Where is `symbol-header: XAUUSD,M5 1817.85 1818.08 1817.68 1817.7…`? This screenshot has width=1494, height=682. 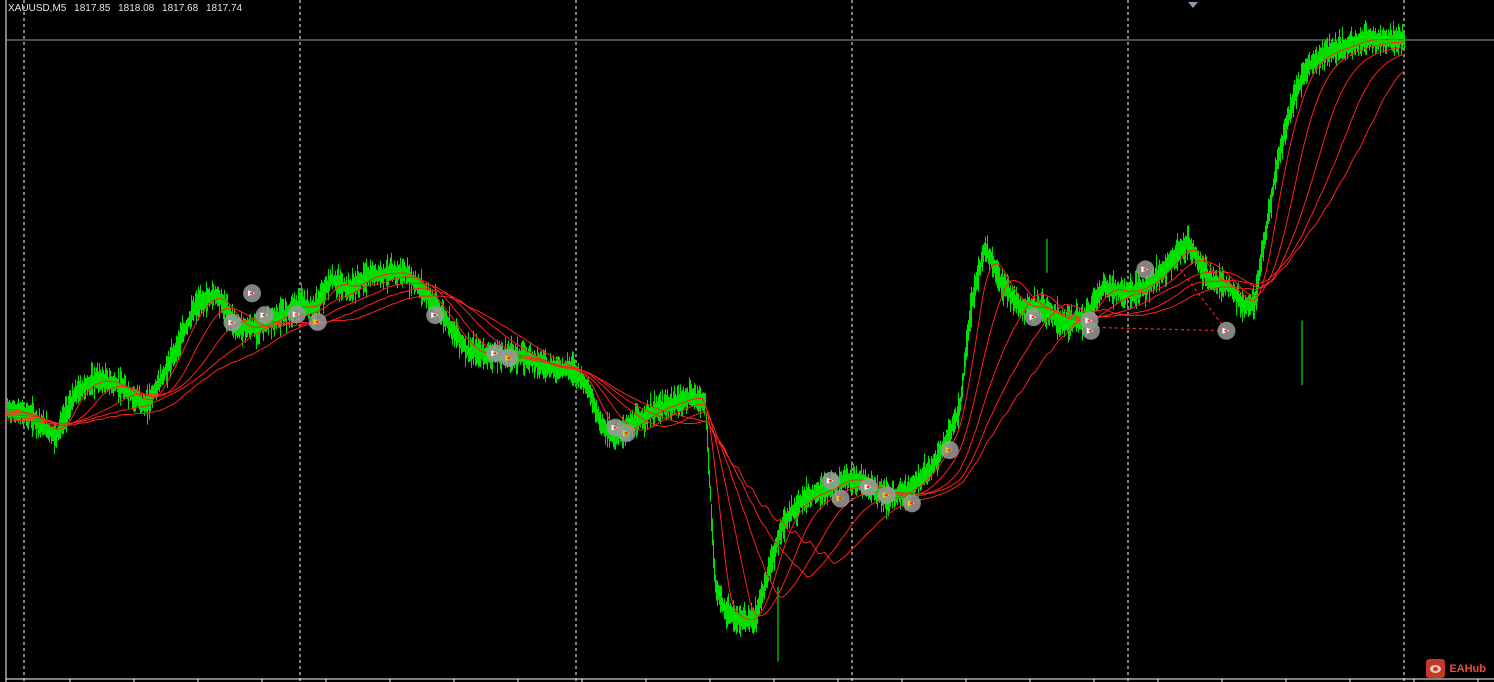 symbol-header: XAUUSD,M5 1817.85 1818.08 1817.68 1817.7… is located at coordinates (127, 9).